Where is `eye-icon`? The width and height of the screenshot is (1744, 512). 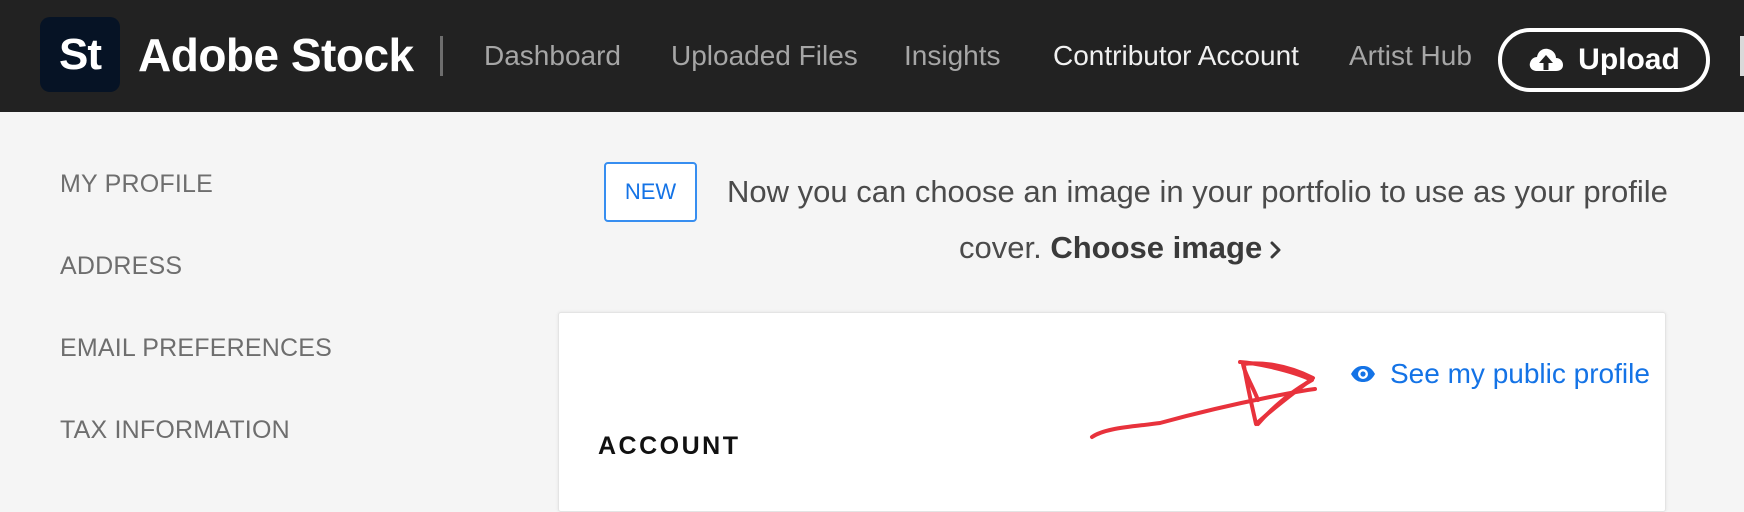 eye-icon is located at coordinates (1363, 374).